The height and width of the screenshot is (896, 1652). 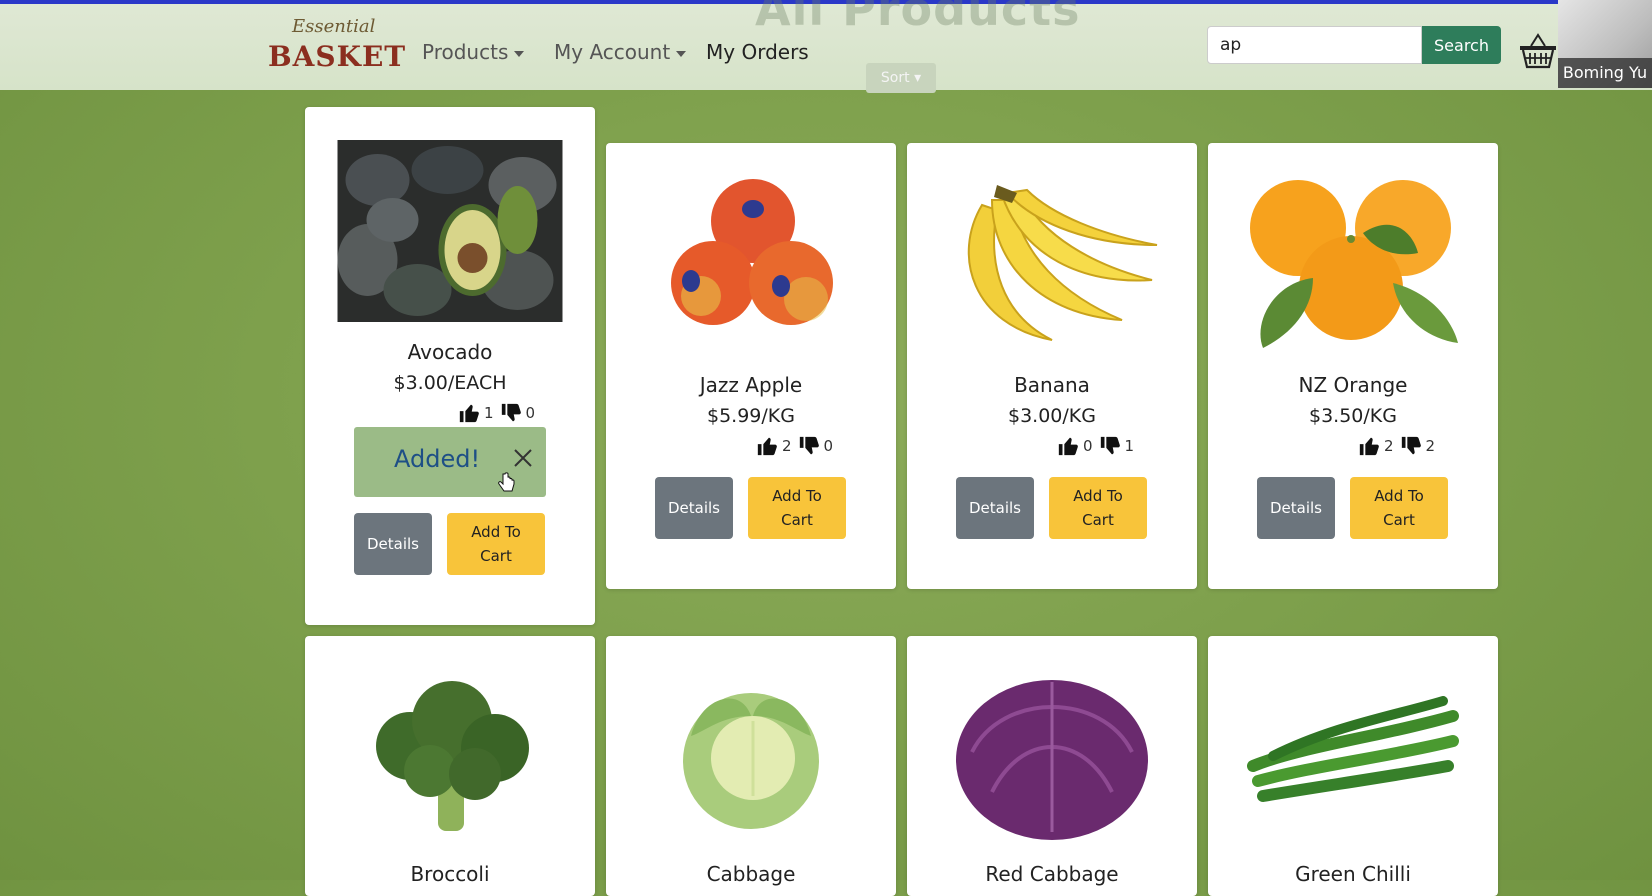 What do you see at coordinates (1052, 366) in the screenshot?
I see `product-card: Banana $3.00/KG 0 1 Details Add To Cart` at bounding box center [1052, 366].